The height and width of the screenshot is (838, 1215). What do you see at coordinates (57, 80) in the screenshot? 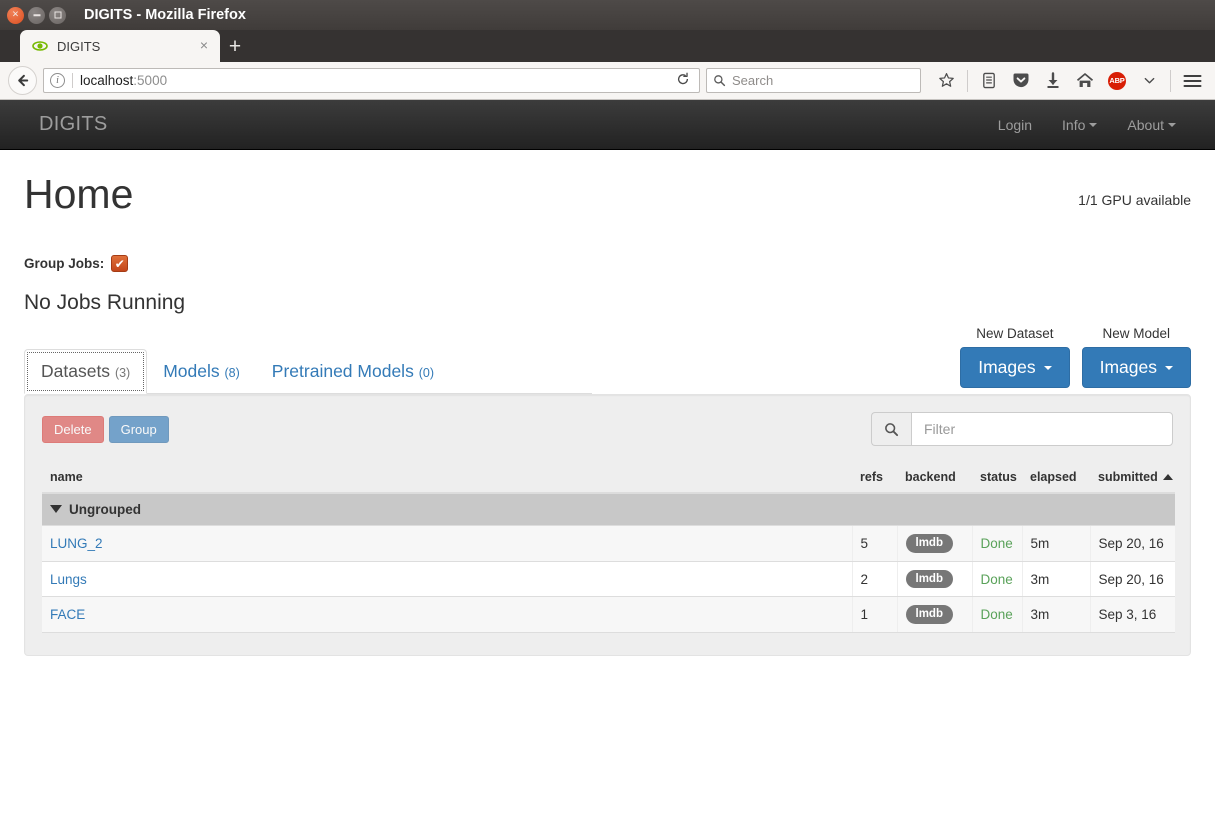
I see `page-info-icon: i` at bounding box center [57, 80].